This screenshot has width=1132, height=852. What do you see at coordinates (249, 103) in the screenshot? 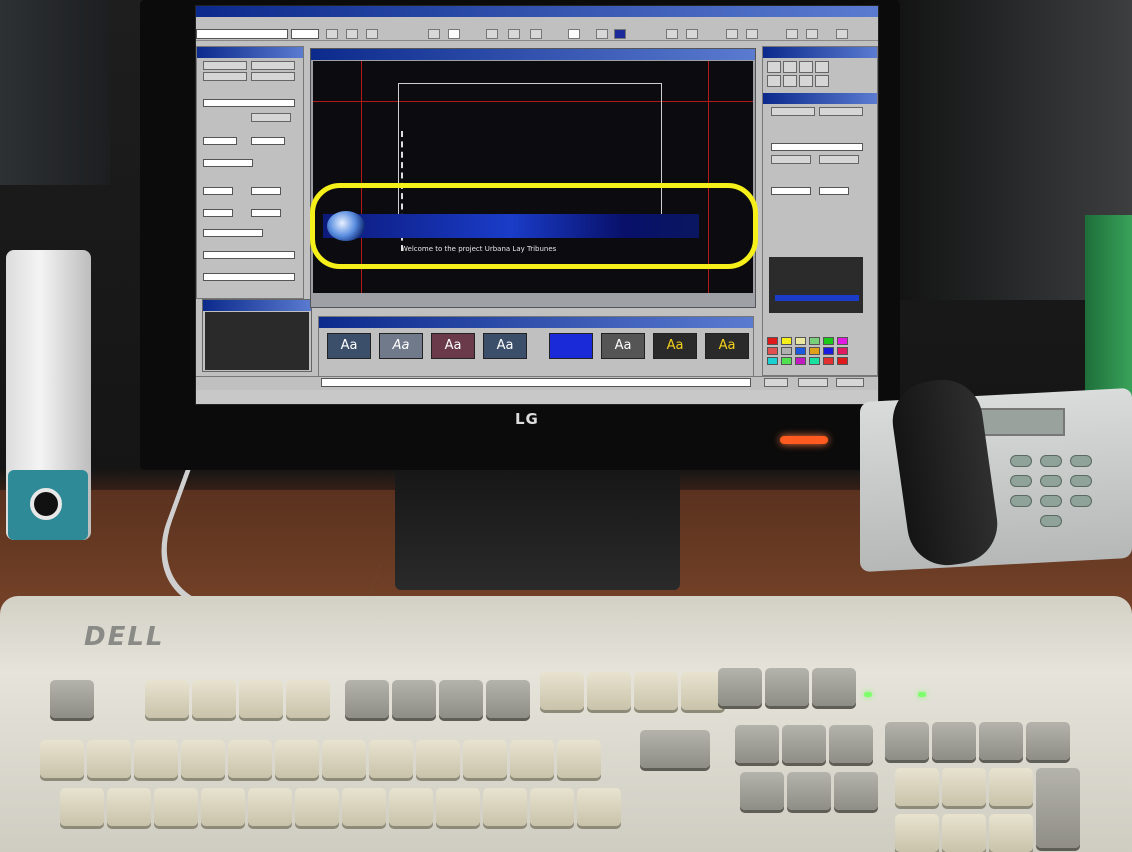
I see `font-field` at bounding box center [249, 103].